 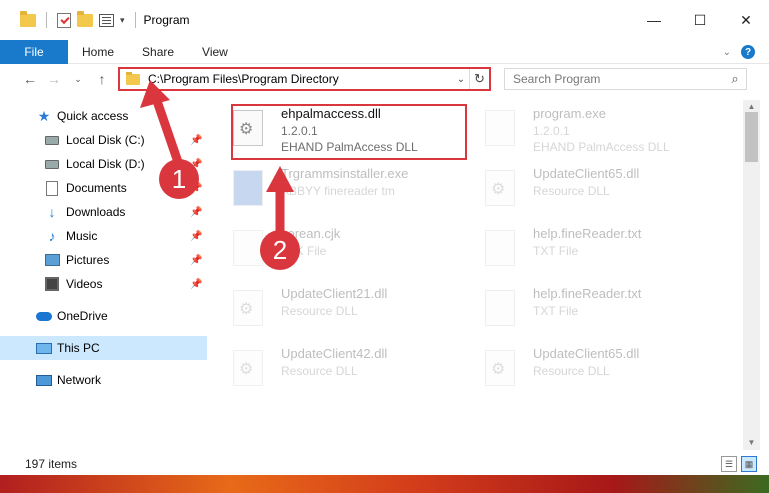 I want to click on scroll-thumb, so click(x=751, y=137).